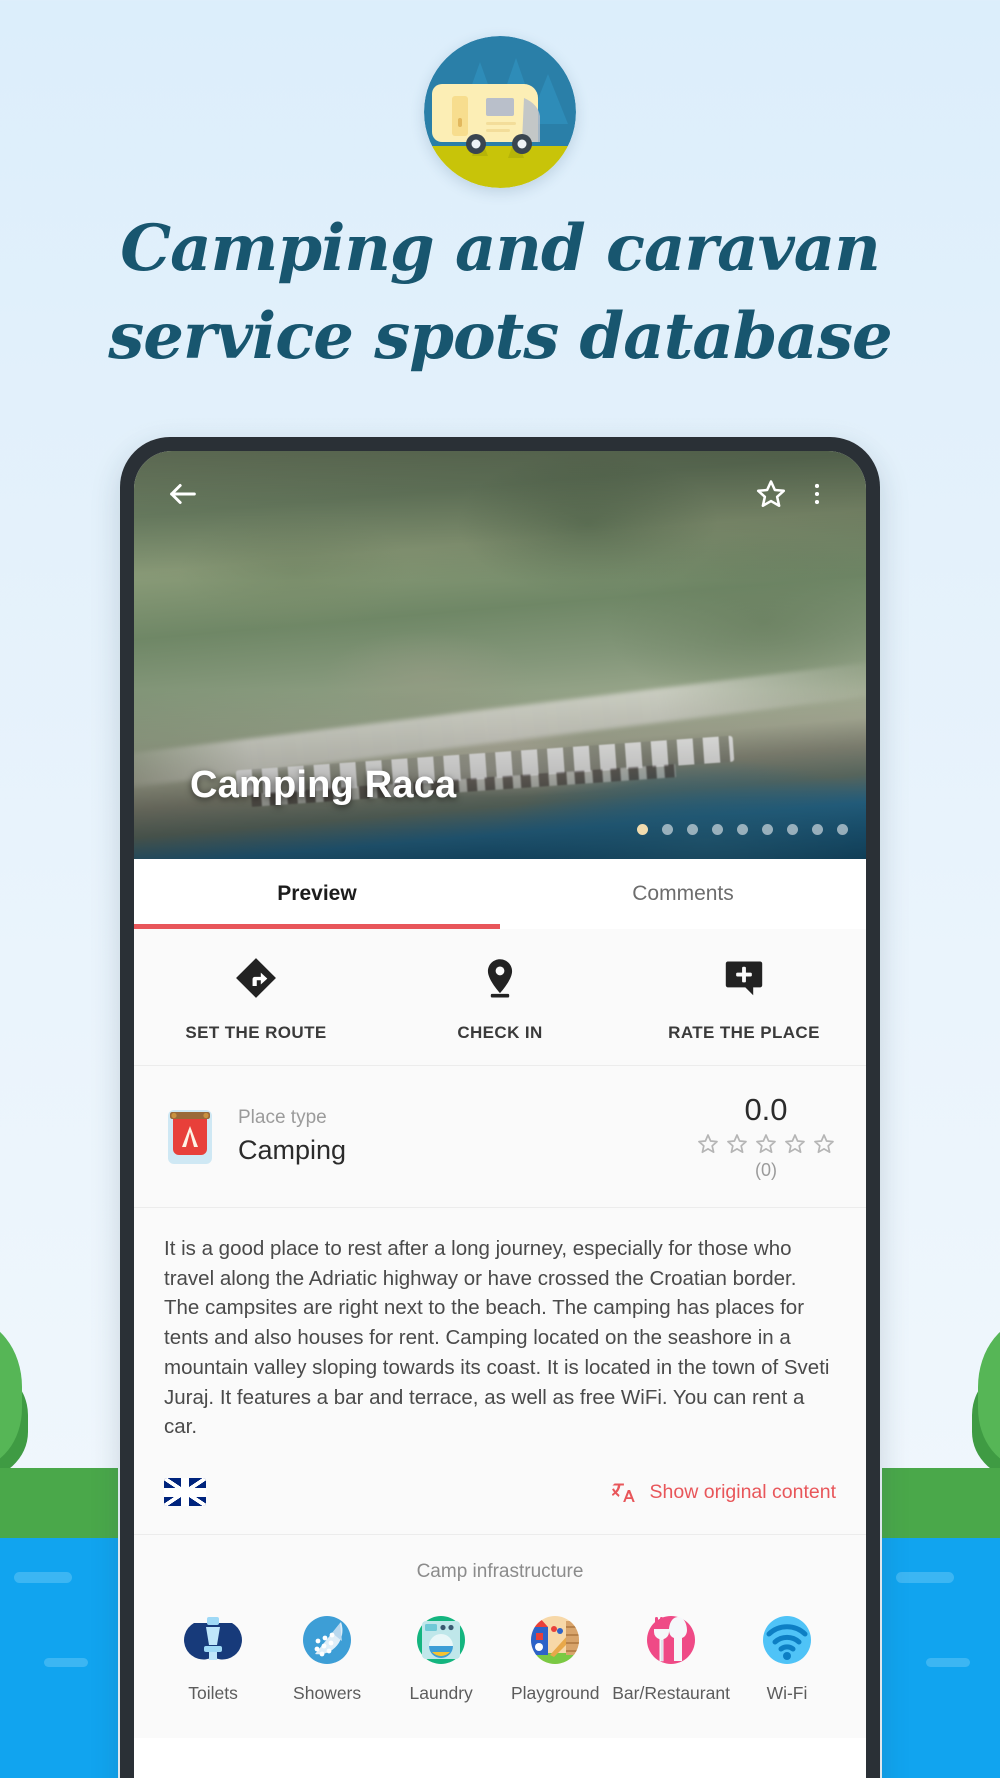  I want to click on infrastructure-label: Showers, so click(327, 1693).